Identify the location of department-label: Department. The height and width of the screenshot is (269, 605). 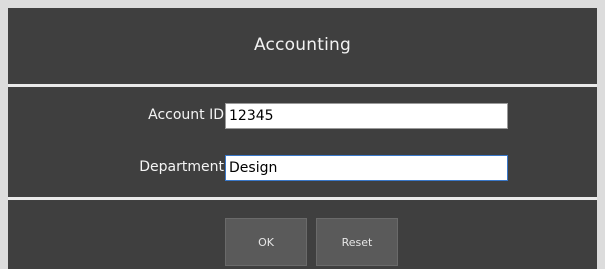
(181, 167).